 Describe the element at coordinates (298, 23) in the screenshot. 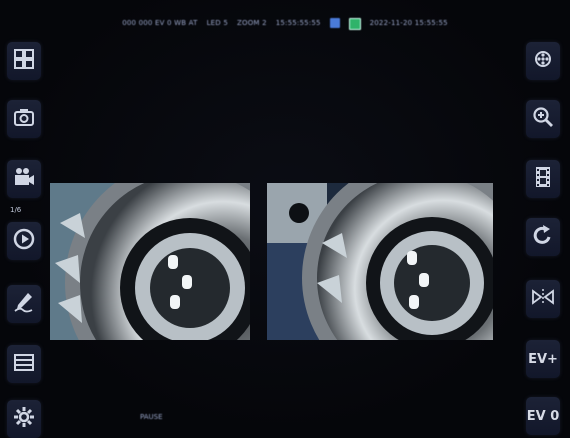

I see `status-timecode: 15:55:55:55` at that location.